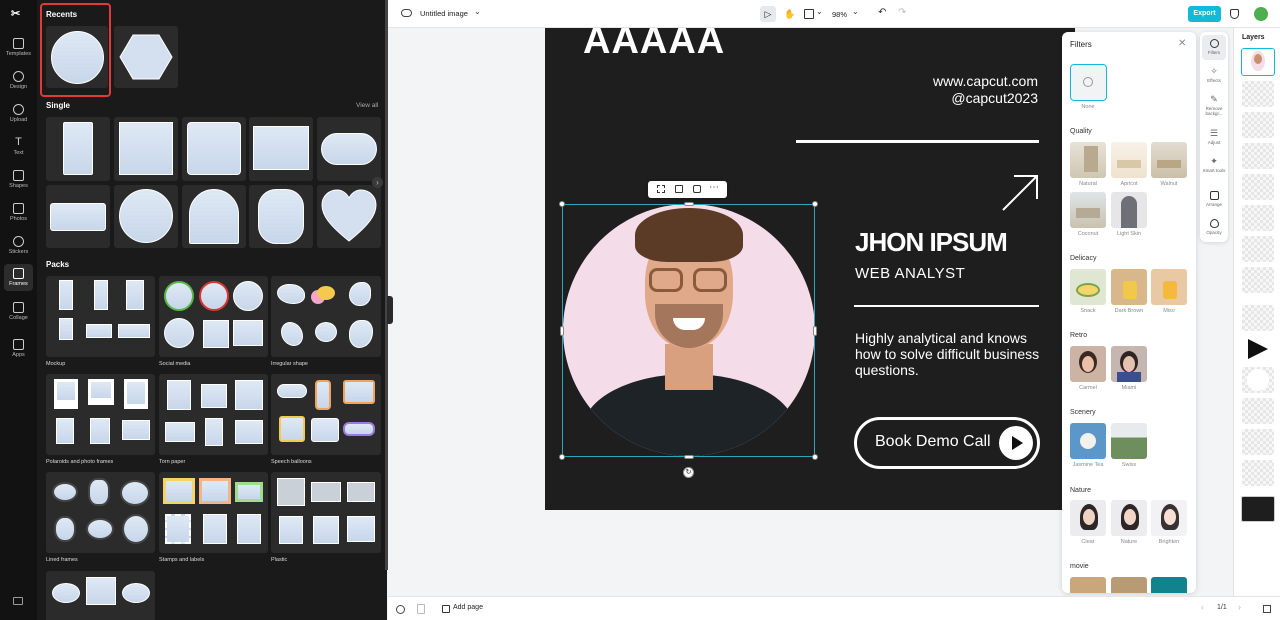 Image resolution: width=1280 pixels, height=620 pixels. Describe the element at coordinates (1214, 227) in the screenshot. I see `tool-opacity: Opacity` at that location.